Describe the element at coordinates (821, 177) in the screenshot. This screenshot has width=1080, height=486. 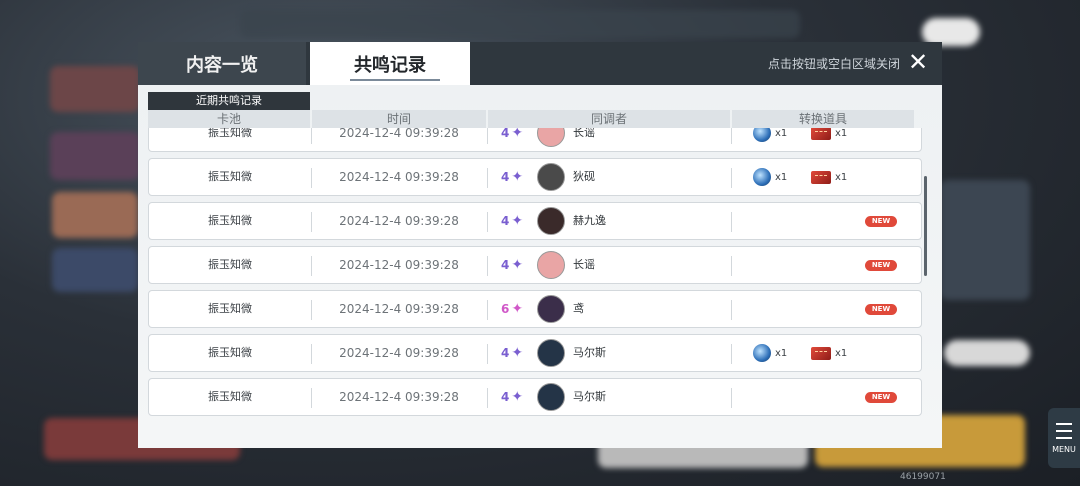
I see `ticket-icon` at that location.